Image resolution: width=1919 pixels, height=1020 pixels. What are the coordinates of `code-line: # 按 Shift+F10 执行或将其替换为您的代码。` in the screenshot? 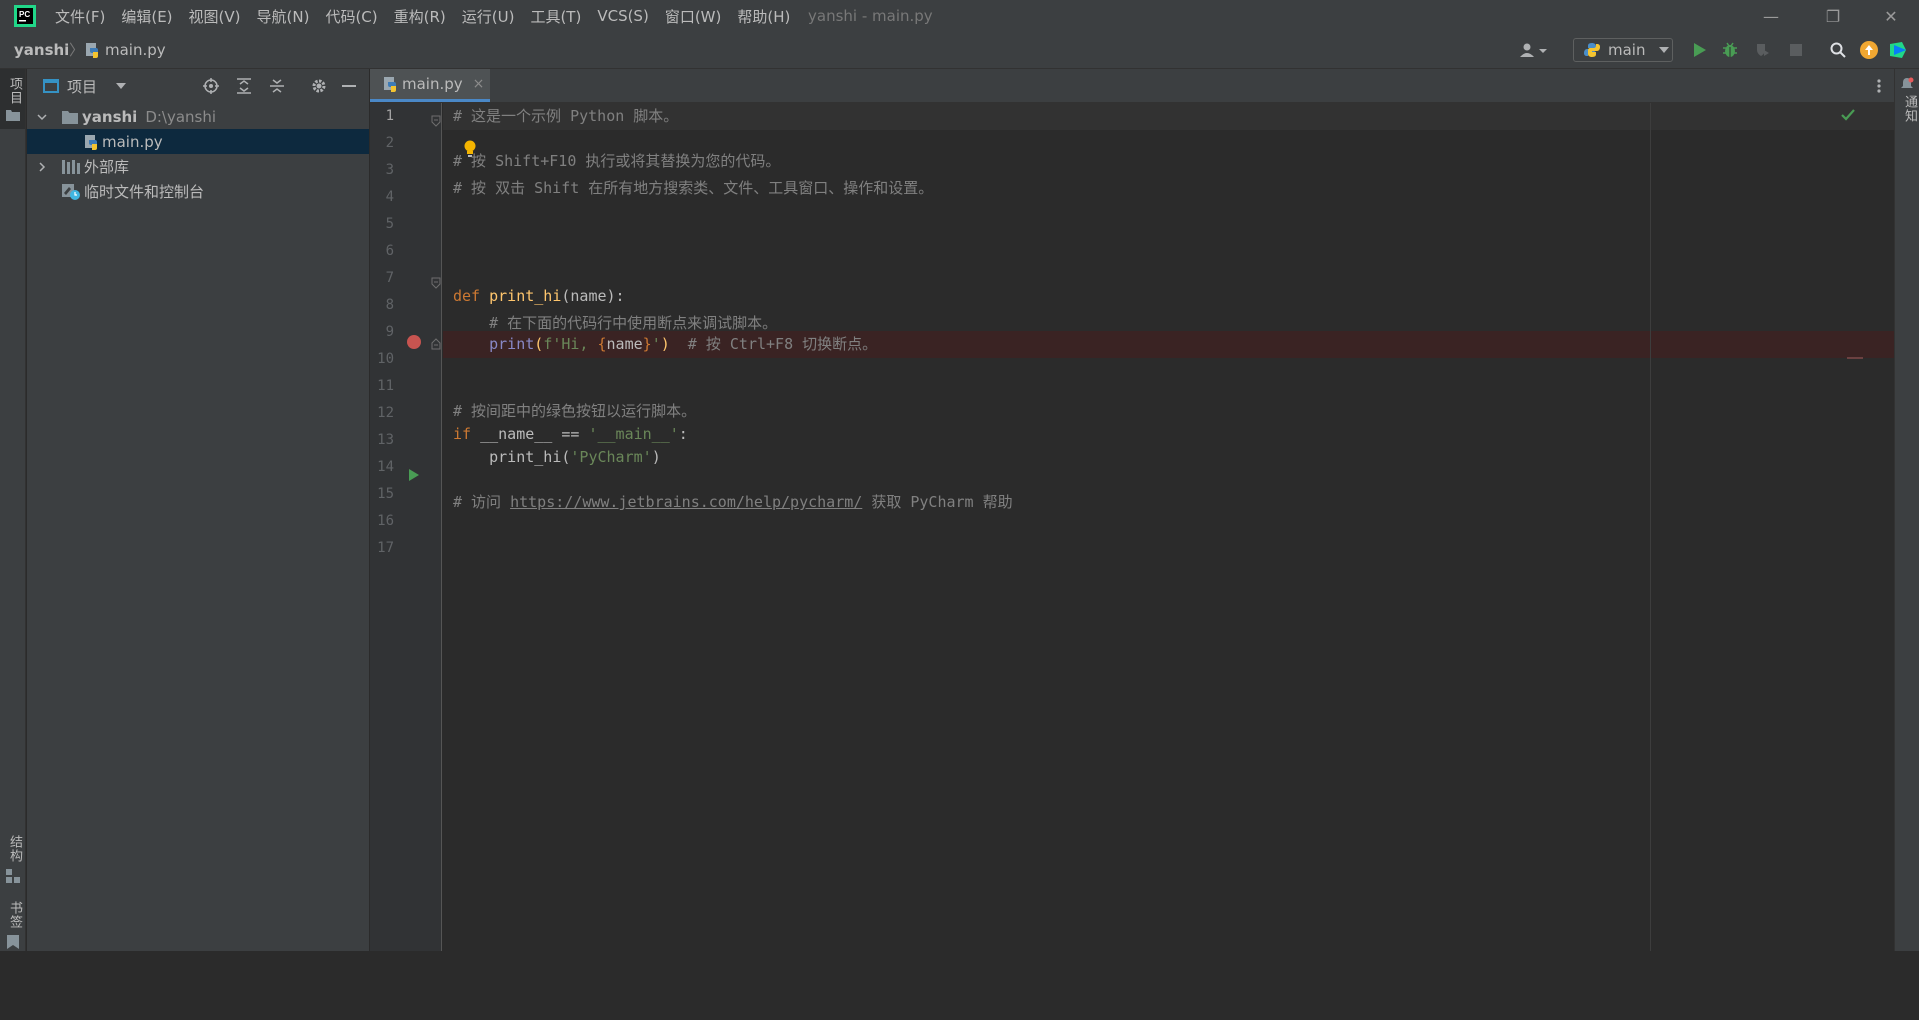 It's located at (617, 161).